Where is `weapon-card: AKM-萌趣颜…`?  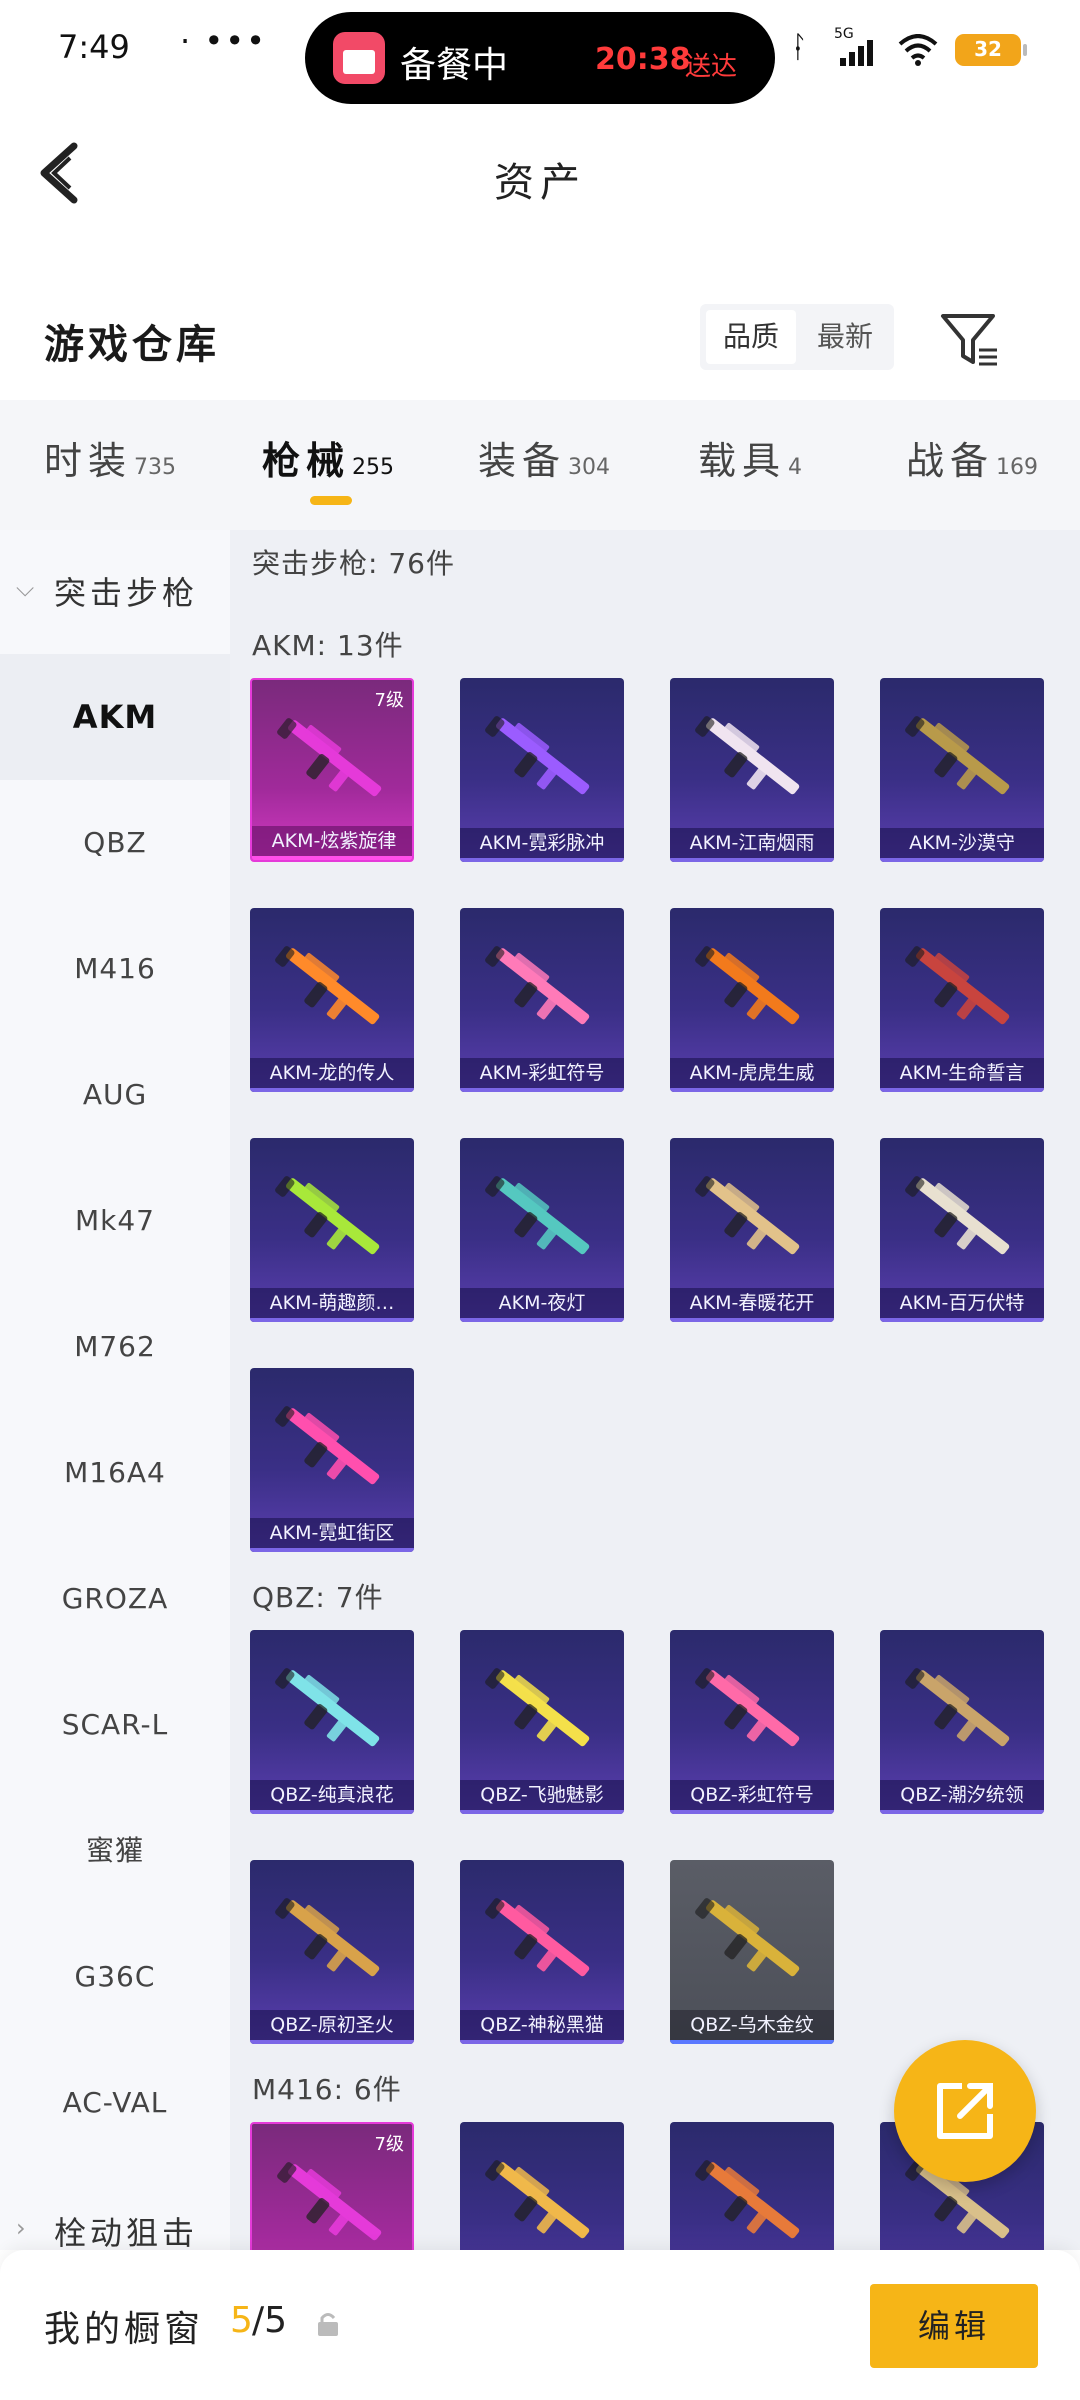 weapon-card: AKM-萌趣颜… is located at coordinates (332, 1230).